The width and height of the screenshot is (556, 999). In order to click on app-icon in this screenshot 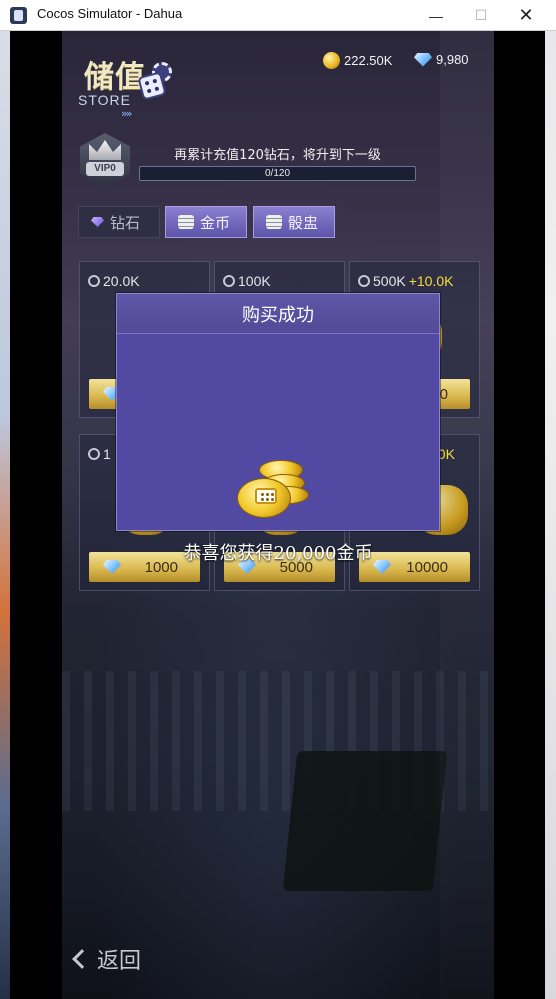, I will do `click(18, 15)`.